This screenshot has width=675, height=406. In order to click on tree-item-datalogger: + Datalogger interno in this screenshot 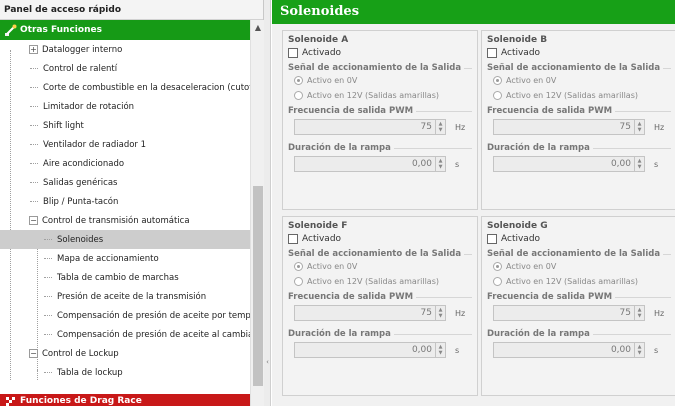, I will do `click(125, 49)`.